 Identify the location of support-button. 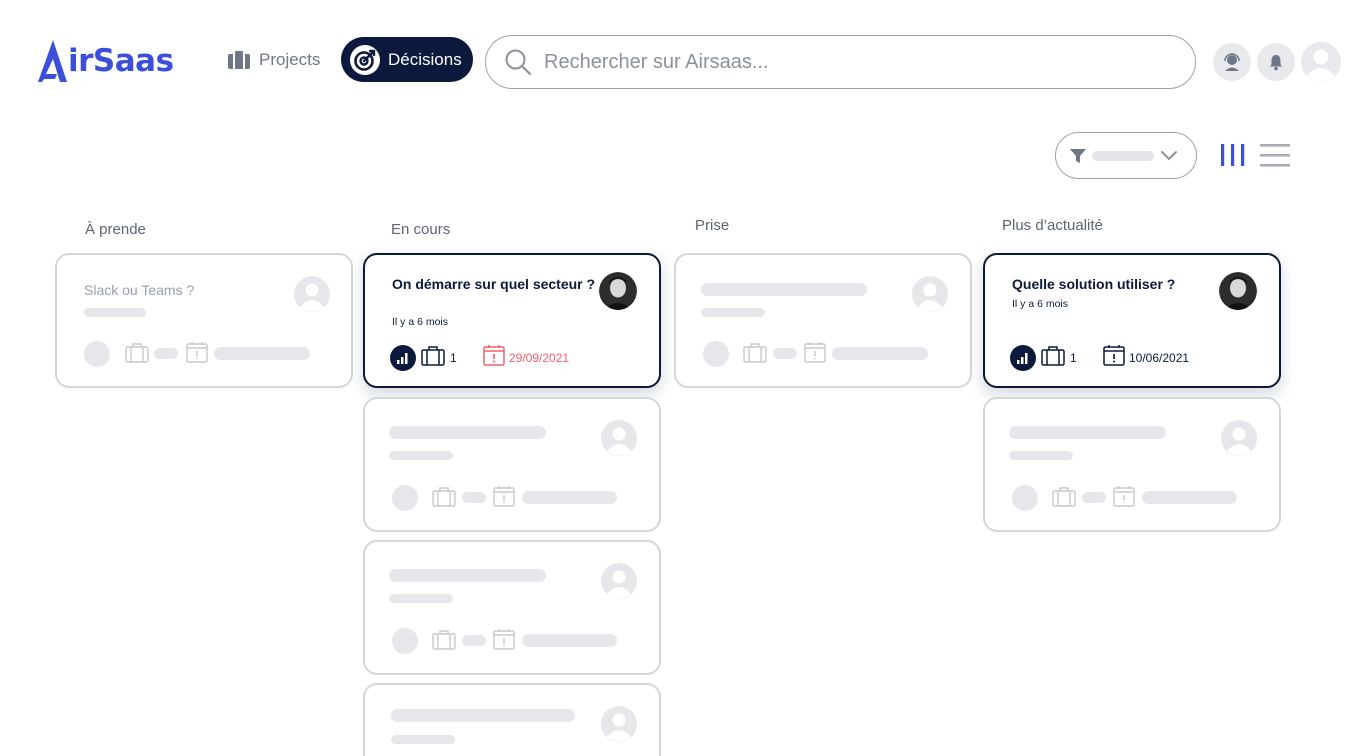
(1232, 62).